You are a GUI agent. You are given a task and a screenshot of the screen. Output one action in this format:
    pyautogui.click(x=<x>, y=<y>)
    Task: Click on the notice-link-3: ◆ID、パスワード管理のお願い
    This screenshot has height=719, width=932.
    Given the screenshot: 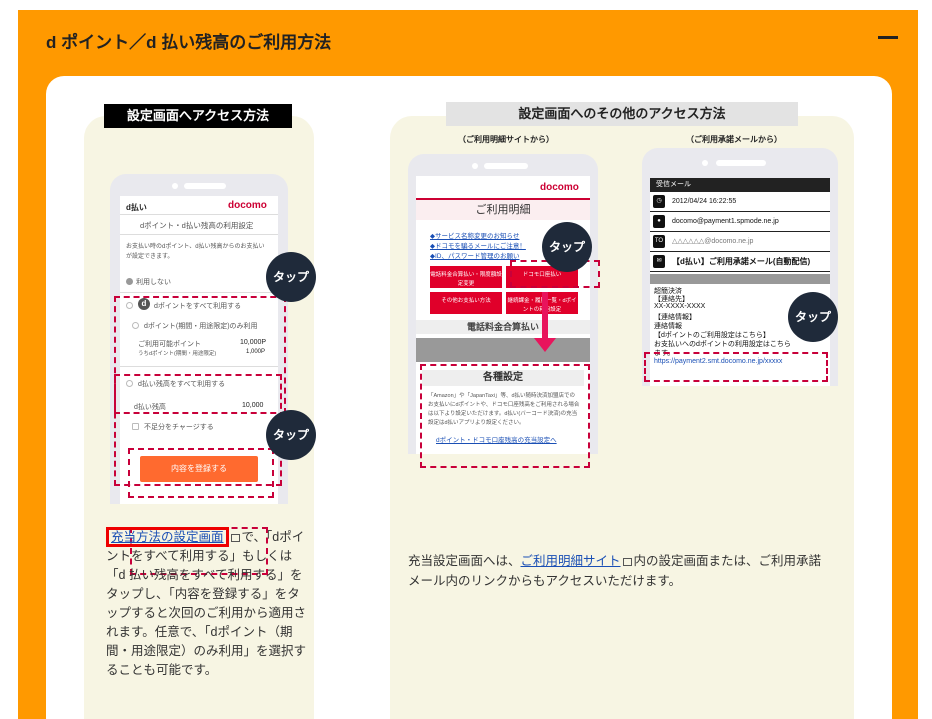 What is the action you would take?
    pyautogui.click(x=475, y=256)
    